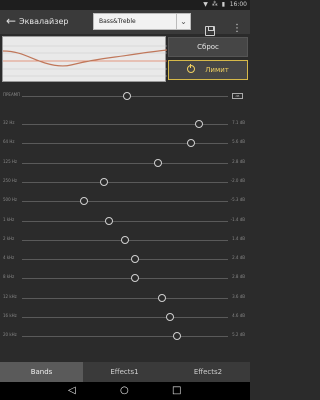 The image size is (320, 400). What do you see at coordinates (10, 161) in the screenshot?
I see `band-frequency-label: 125 Hz` at bounding box center [10, 161].